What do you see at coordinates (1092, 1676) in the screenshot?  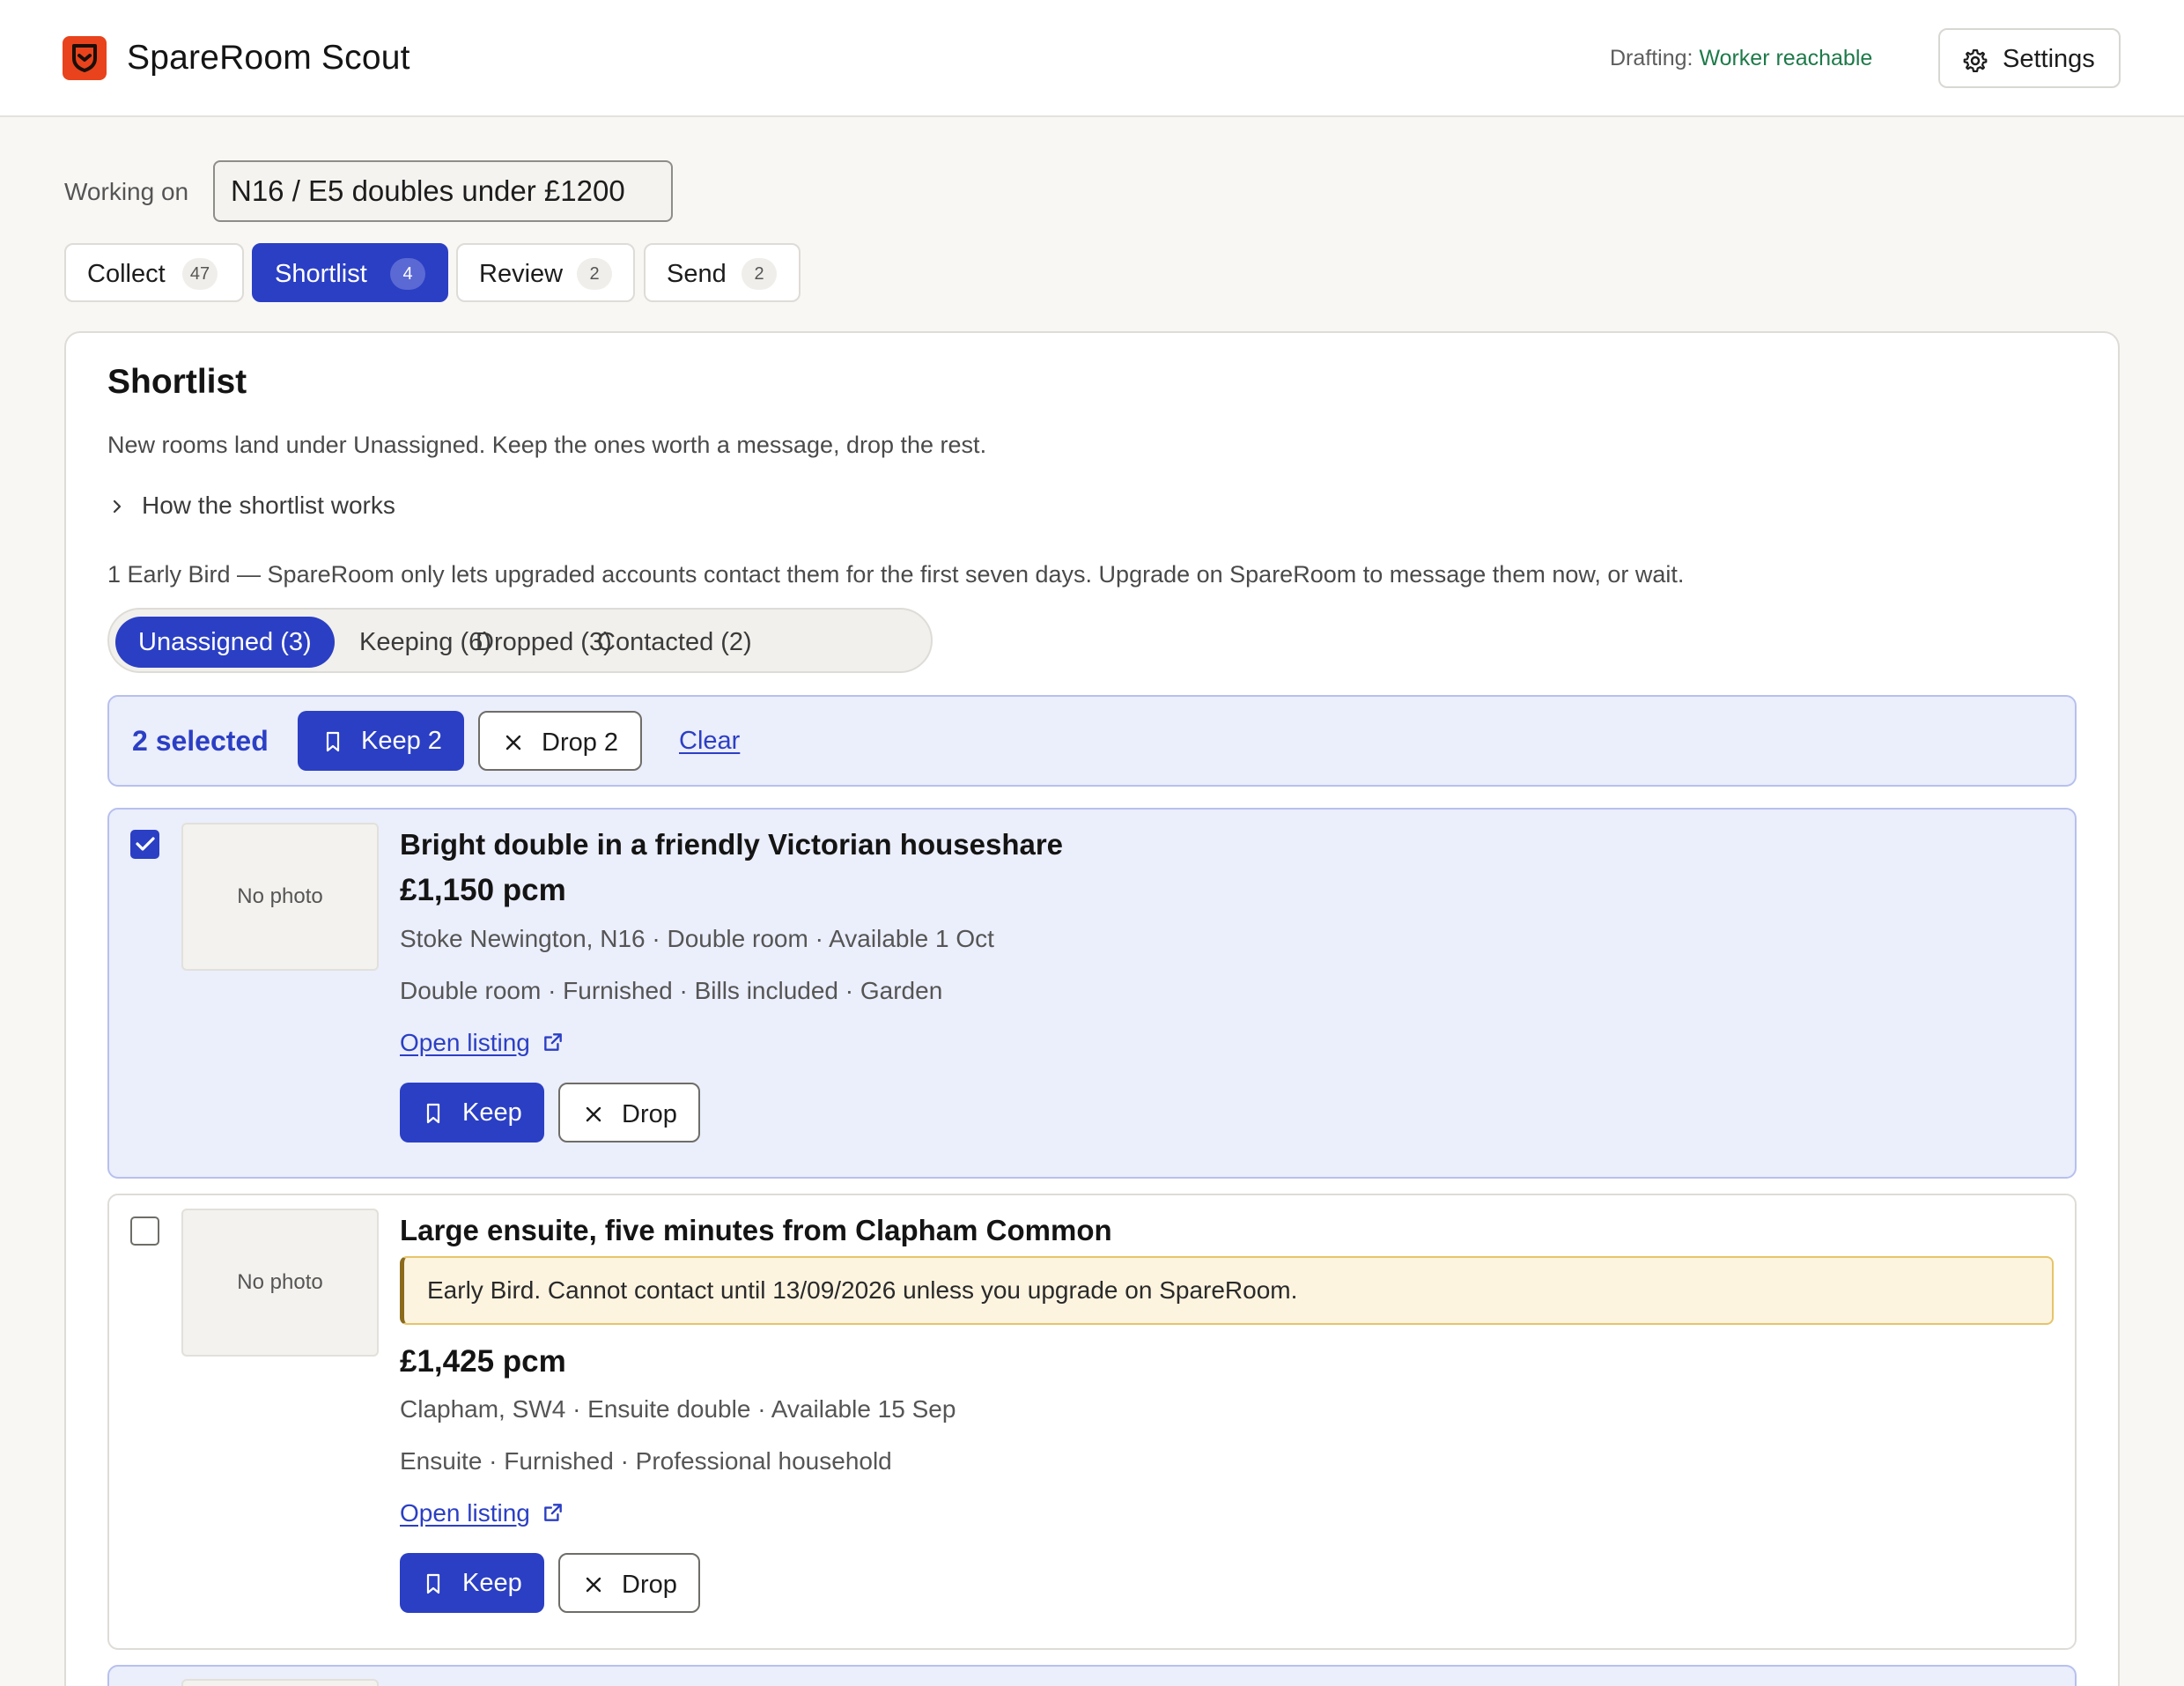 I see `list-item` at bounding box center [1092, 1676].